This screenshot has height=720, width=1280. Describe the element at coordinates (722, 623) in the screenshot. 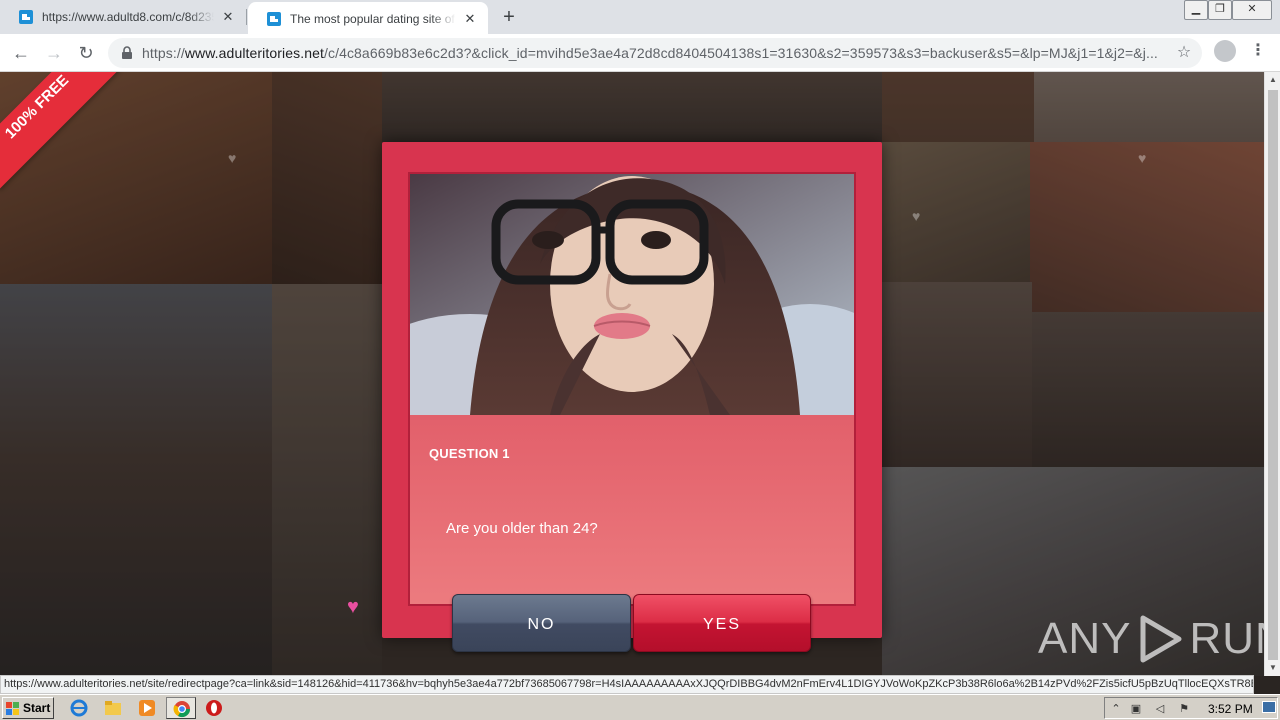

I see `yes-button: YES` at that location.